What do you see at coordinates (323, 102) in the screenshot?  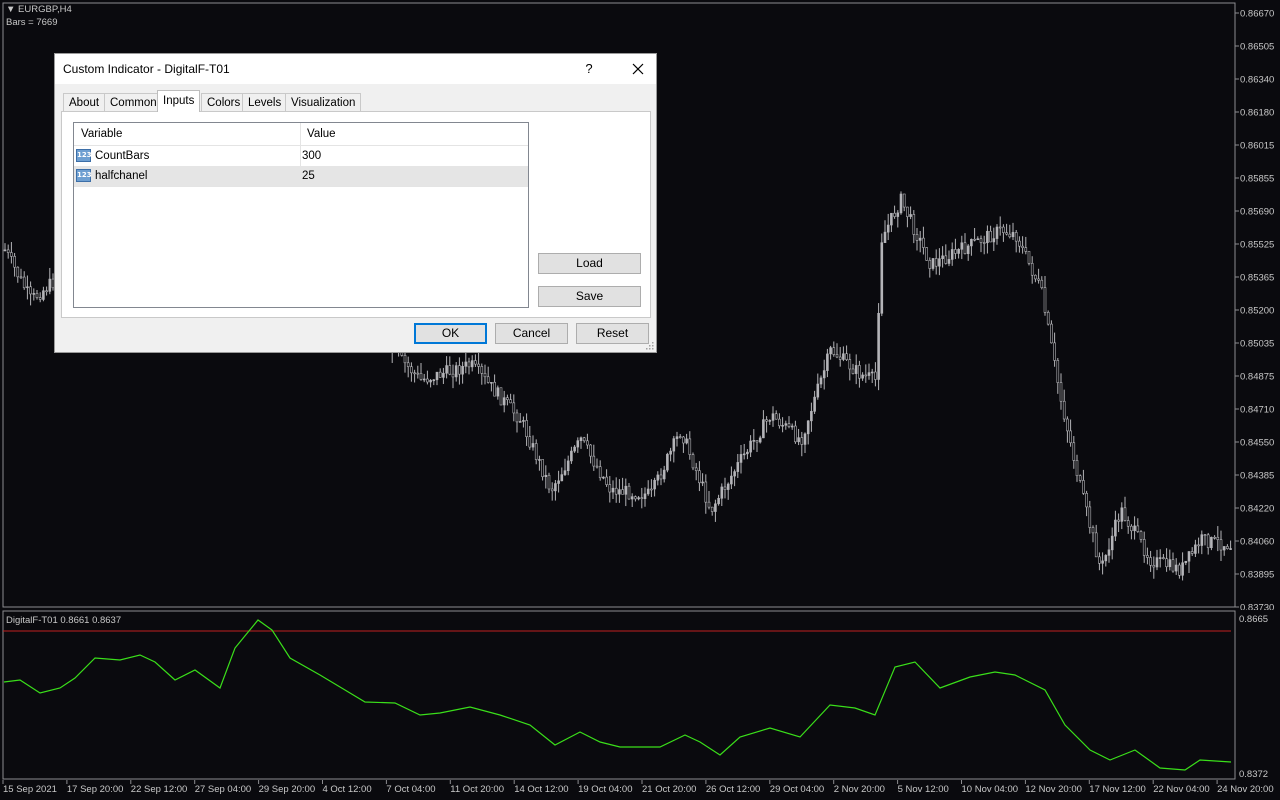 I see `tab-visualization: Visualization` at bounding box center [323, 102].